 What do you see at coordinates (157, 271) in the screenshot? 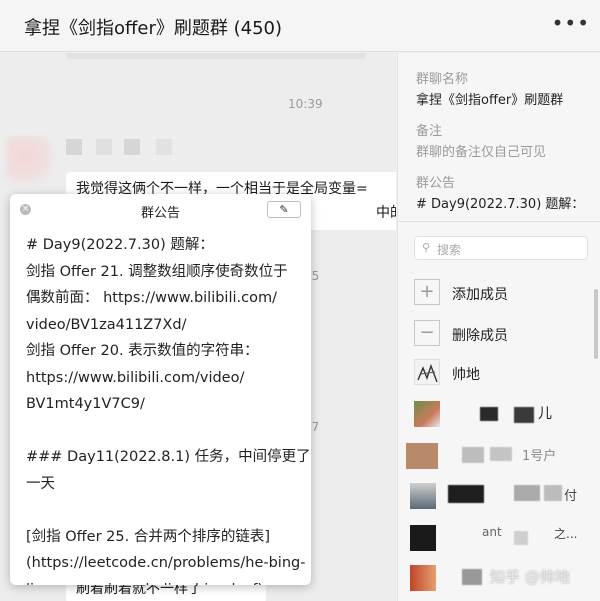
I see `announcement-line: 剑指 Offer 21. 调整数组顺序使奇数位于` at bounding box center [157, 271].